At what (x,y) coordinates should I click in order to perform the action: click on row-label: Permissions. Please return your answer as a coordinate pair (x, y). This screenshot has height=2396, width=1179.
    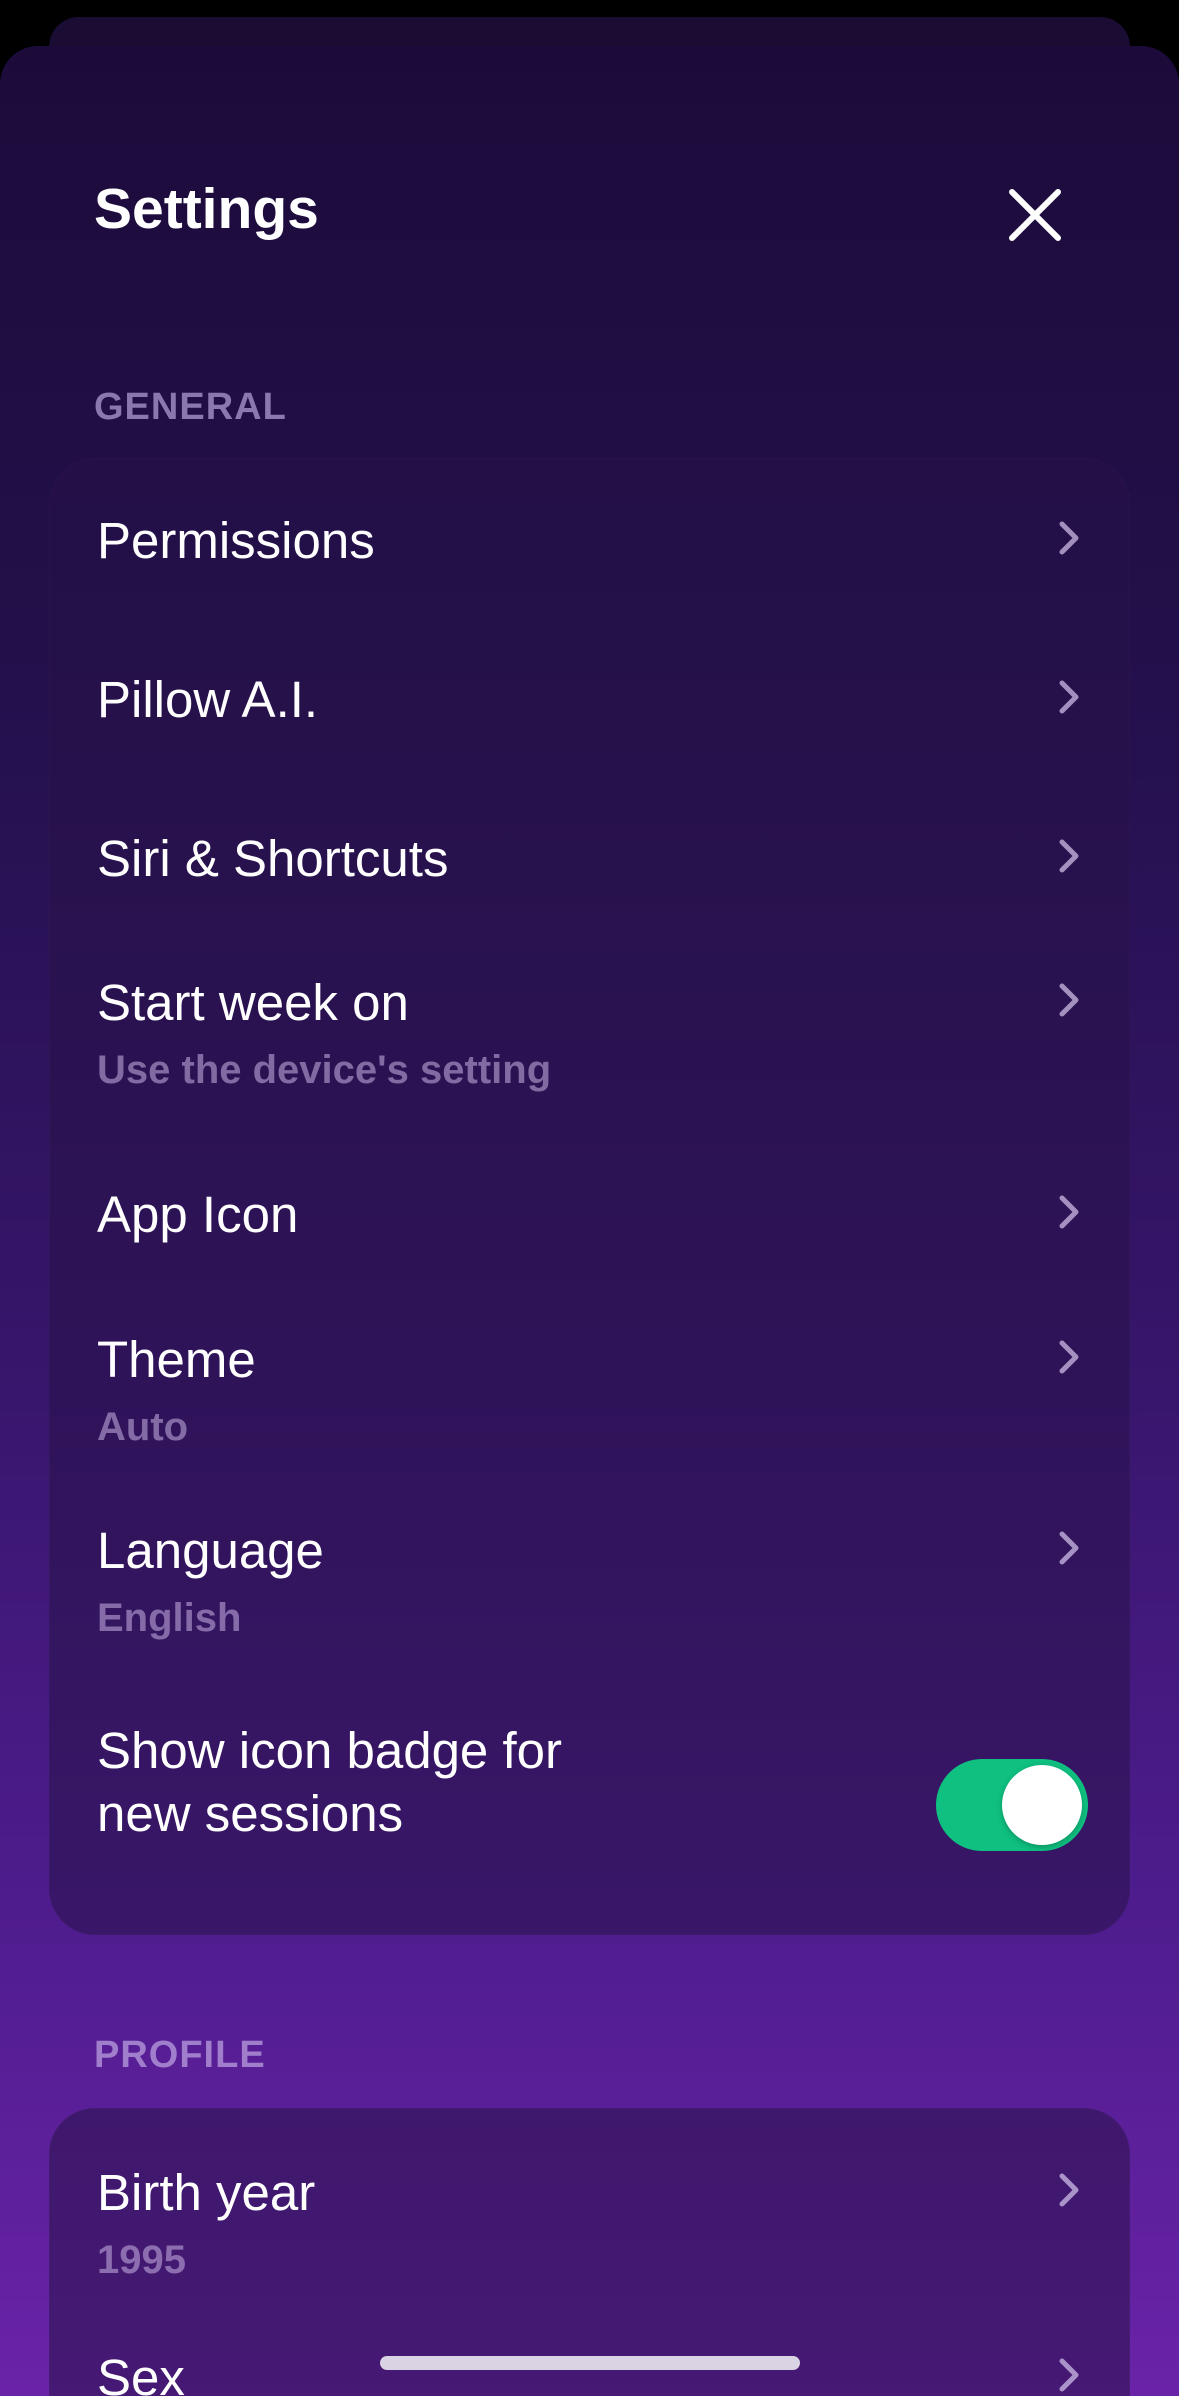
    Looking at the image, I should click on (236, 540).